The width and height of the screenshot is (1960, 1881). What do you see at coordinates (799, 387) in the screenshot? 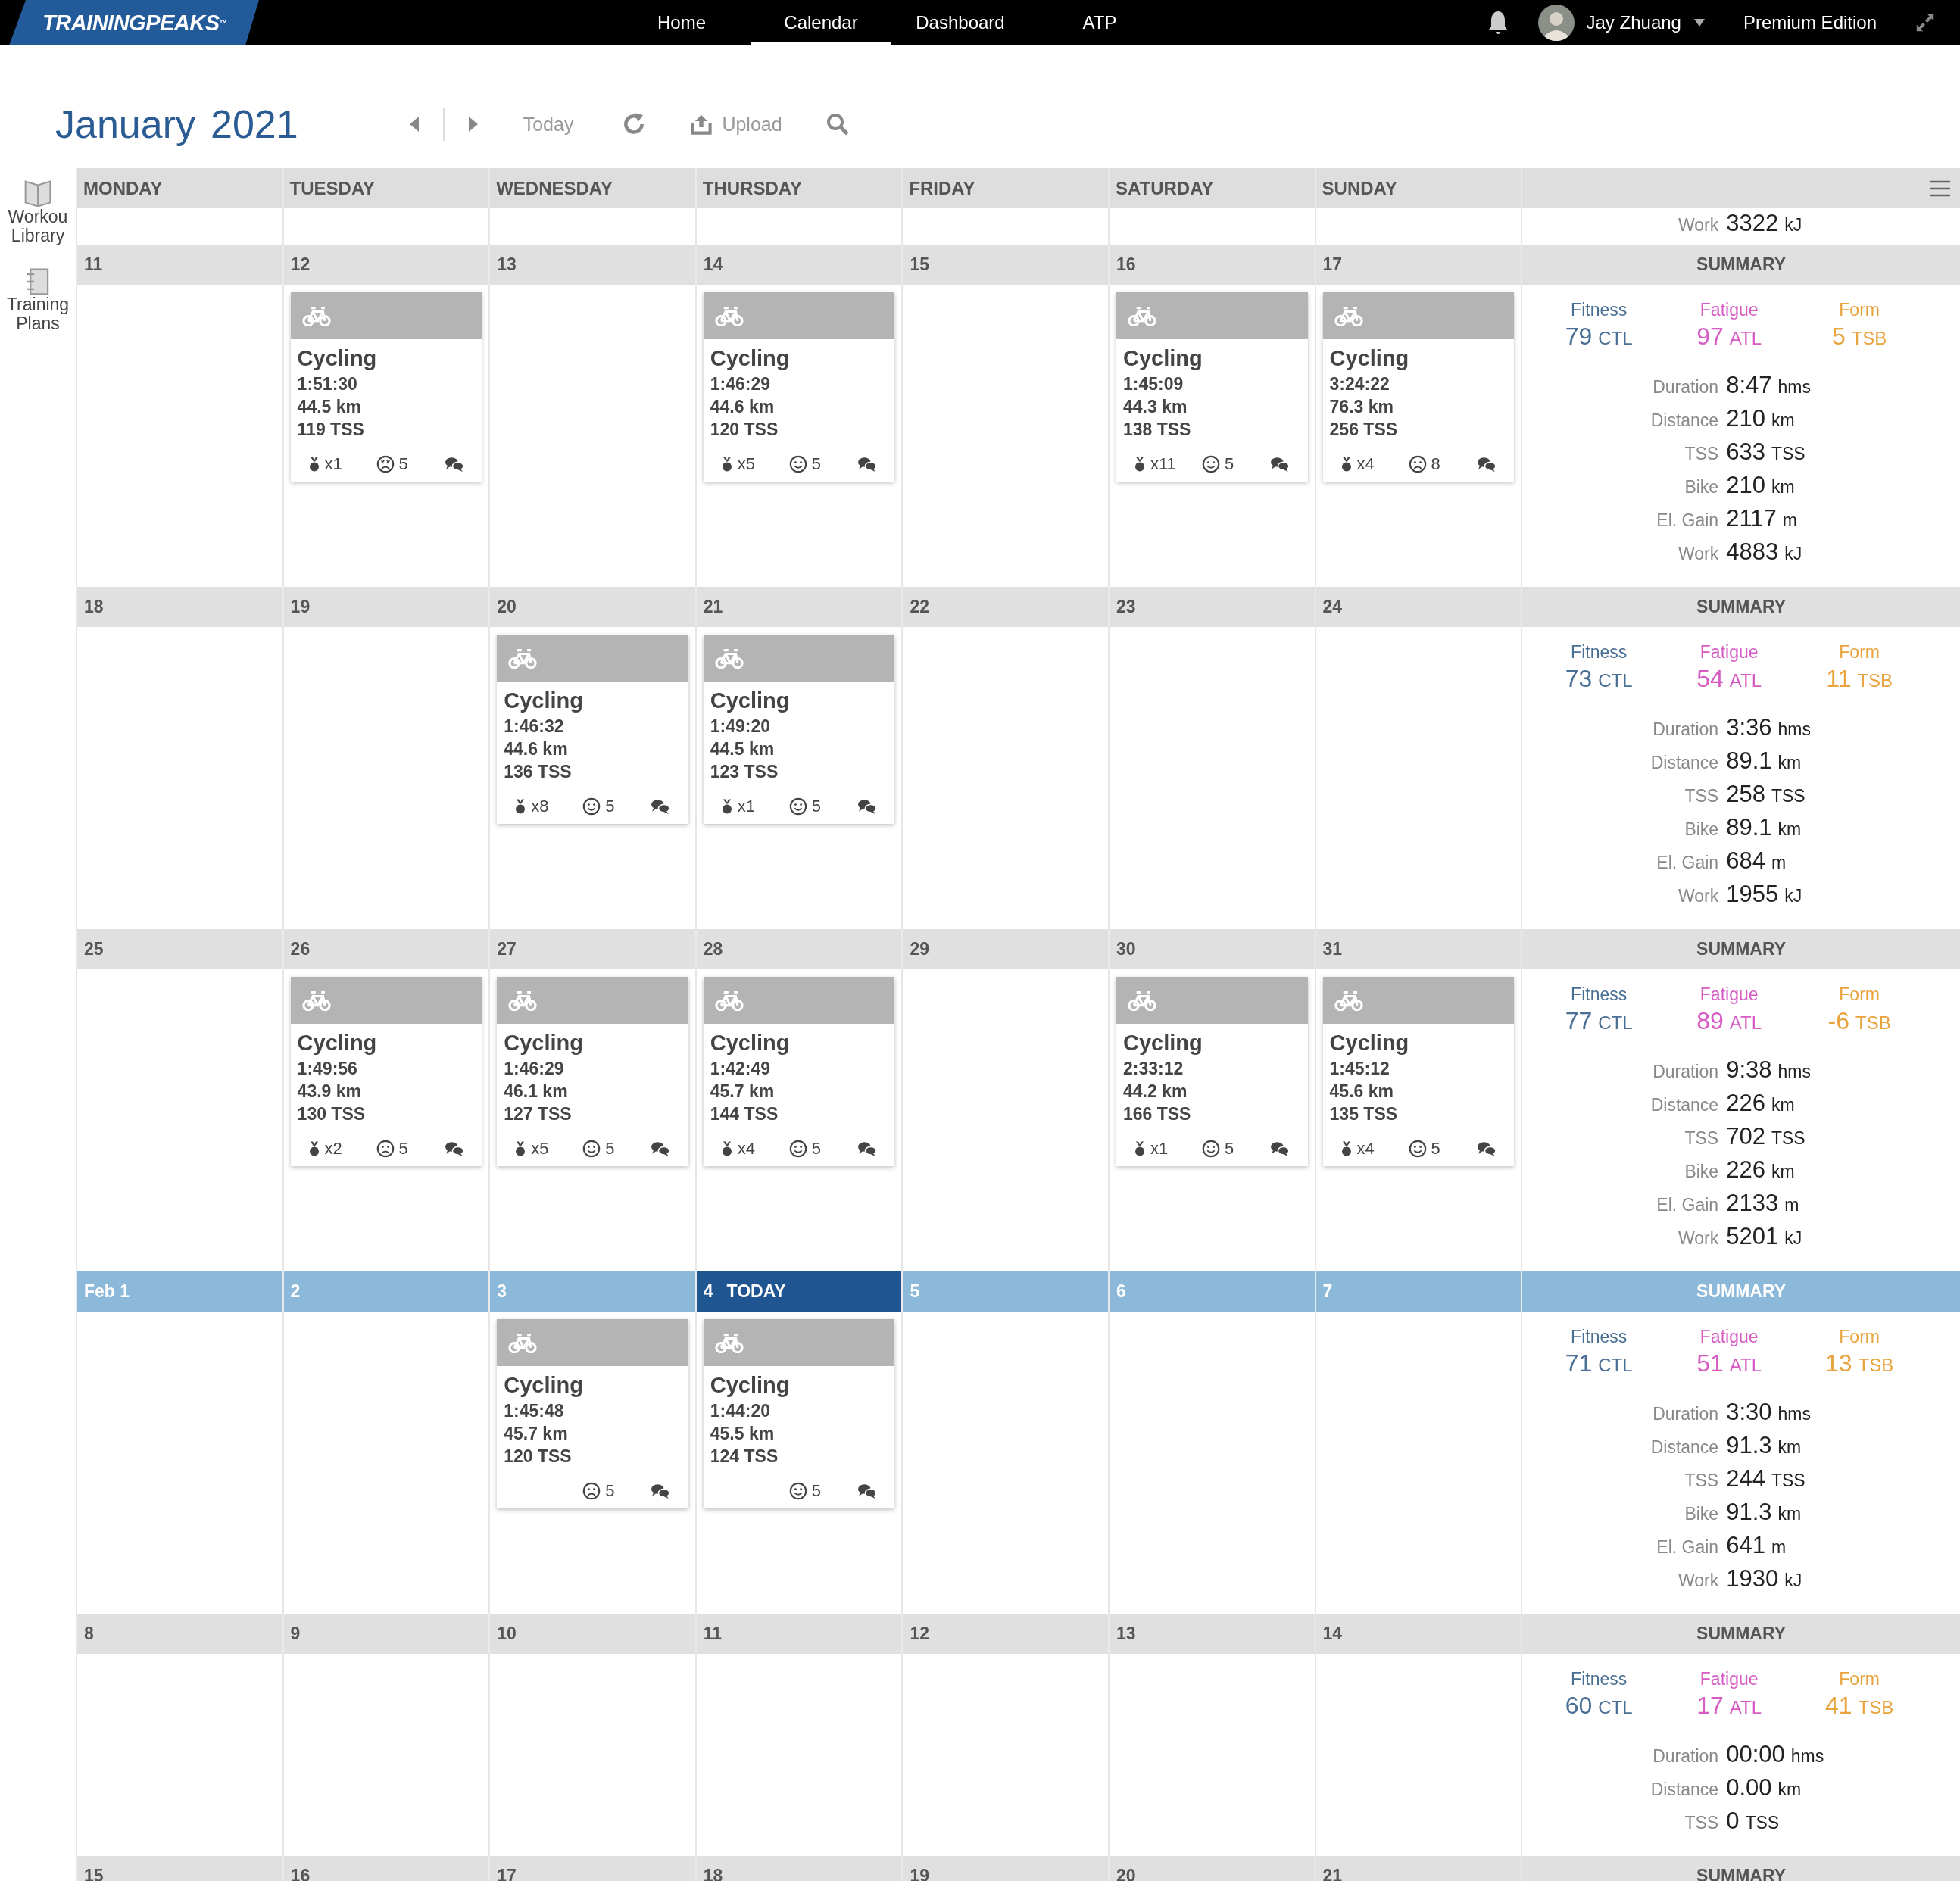
I see `workout-card: Cycling 1:46:29 44.6 km 120 TSS x5 5` at bounding box center [799, 387].